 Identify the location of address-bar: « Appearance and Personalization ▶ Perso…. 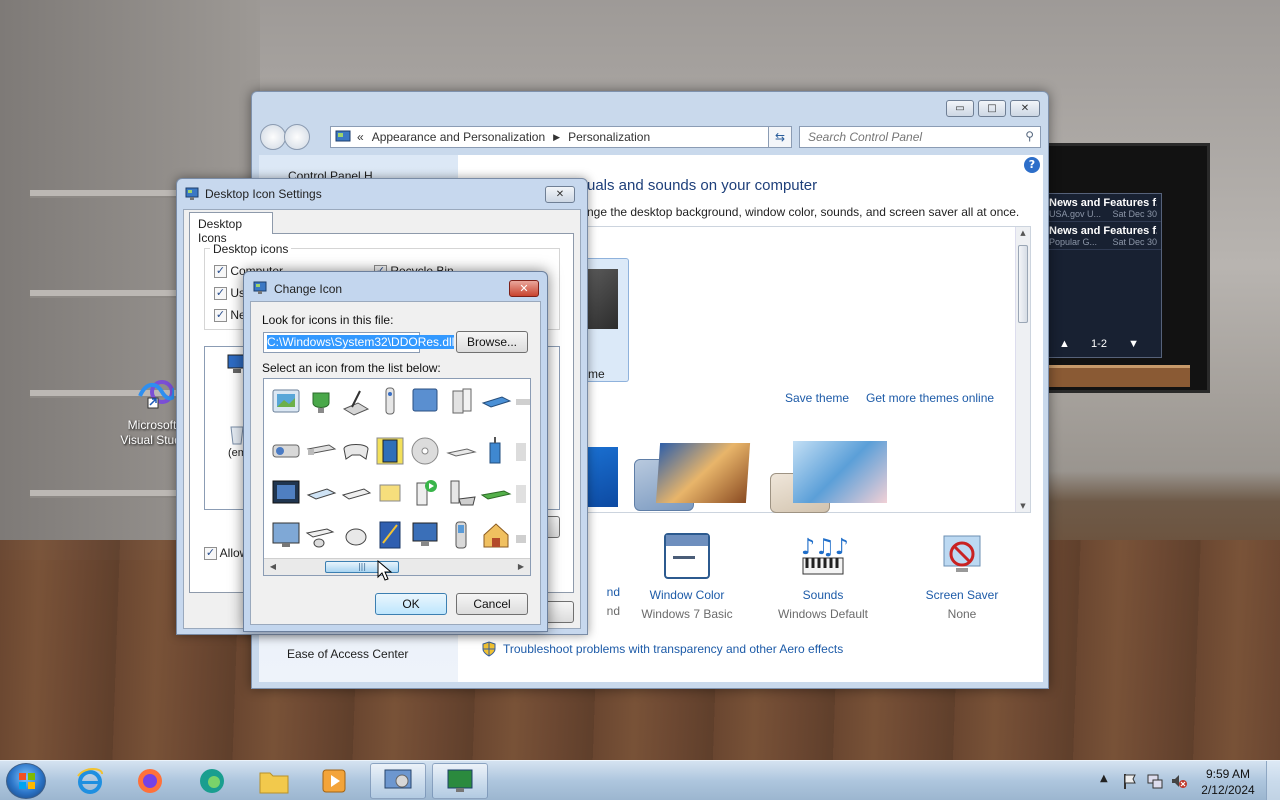
(559, 137).